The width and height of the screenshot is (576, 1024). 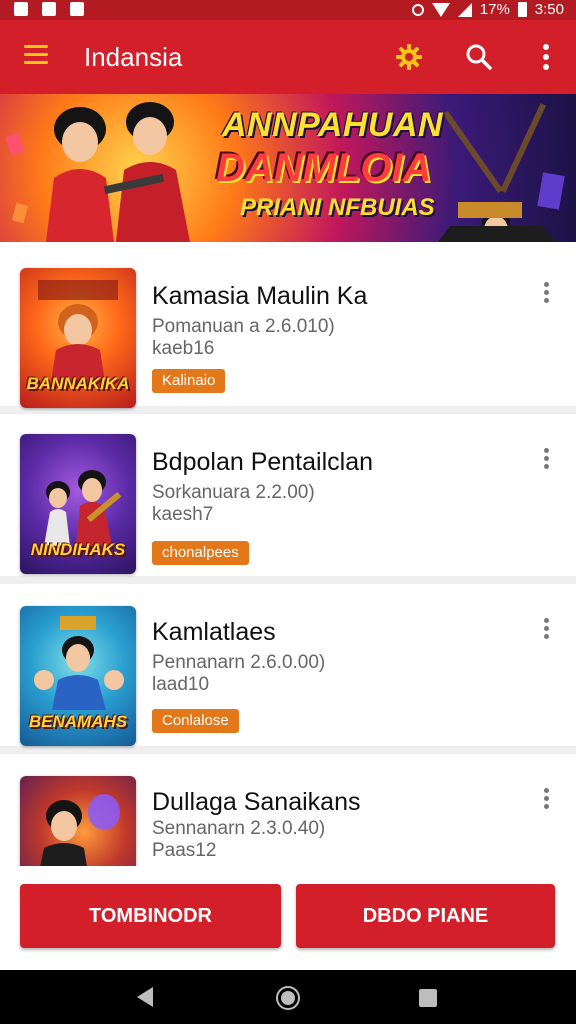 I want to click on status-indicators: 17% 3:50, so click(x=487, y=9).